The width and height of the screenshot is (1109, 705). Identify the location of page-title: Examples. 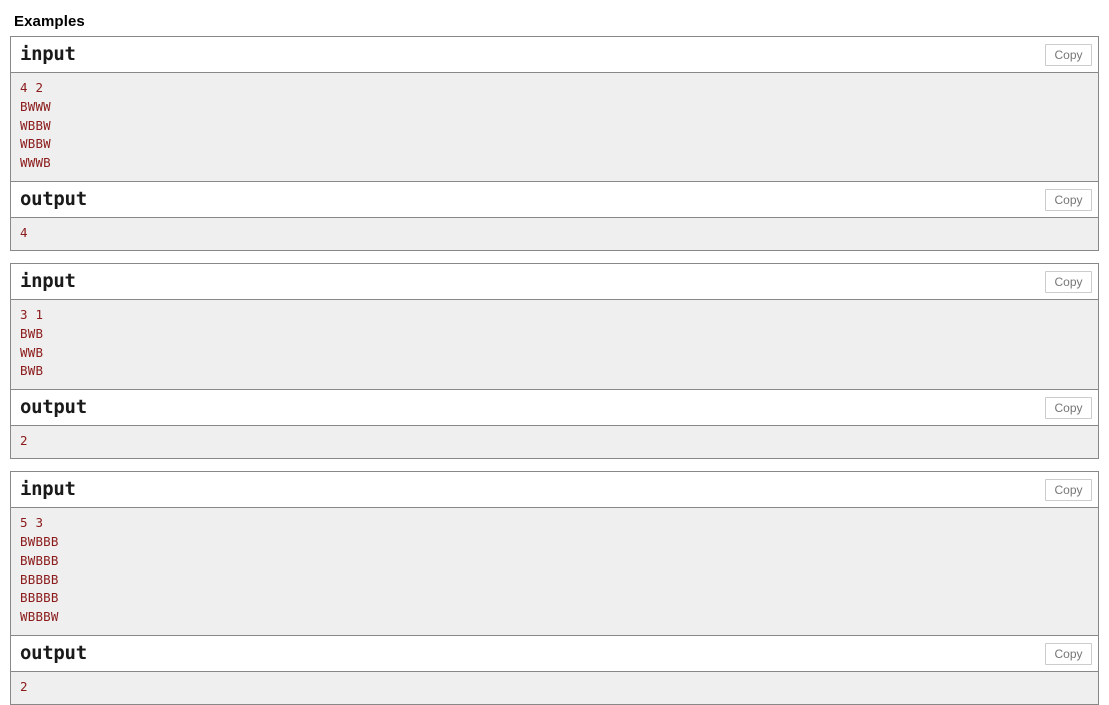
(49, 21).